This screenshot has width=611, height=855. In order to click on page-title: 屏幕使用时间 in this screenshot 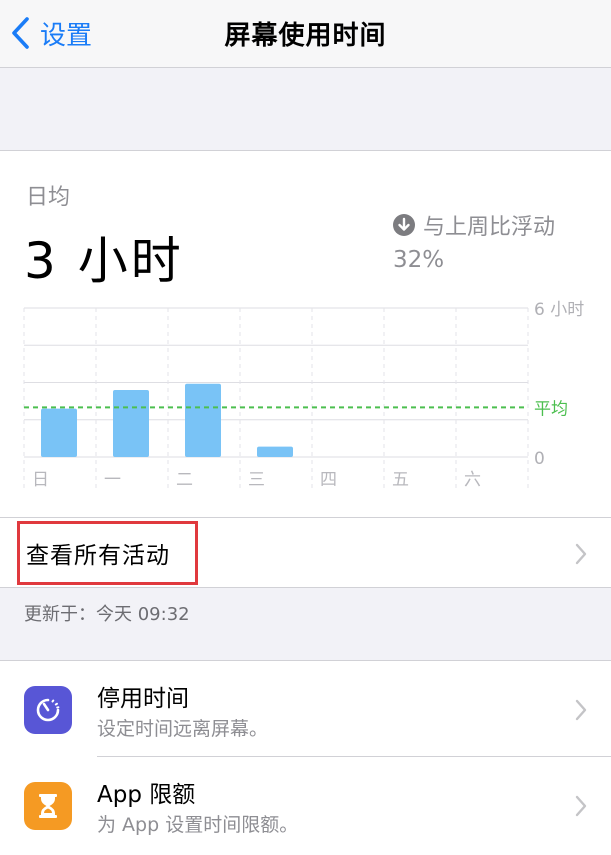, I will do `click(305, 36)`.